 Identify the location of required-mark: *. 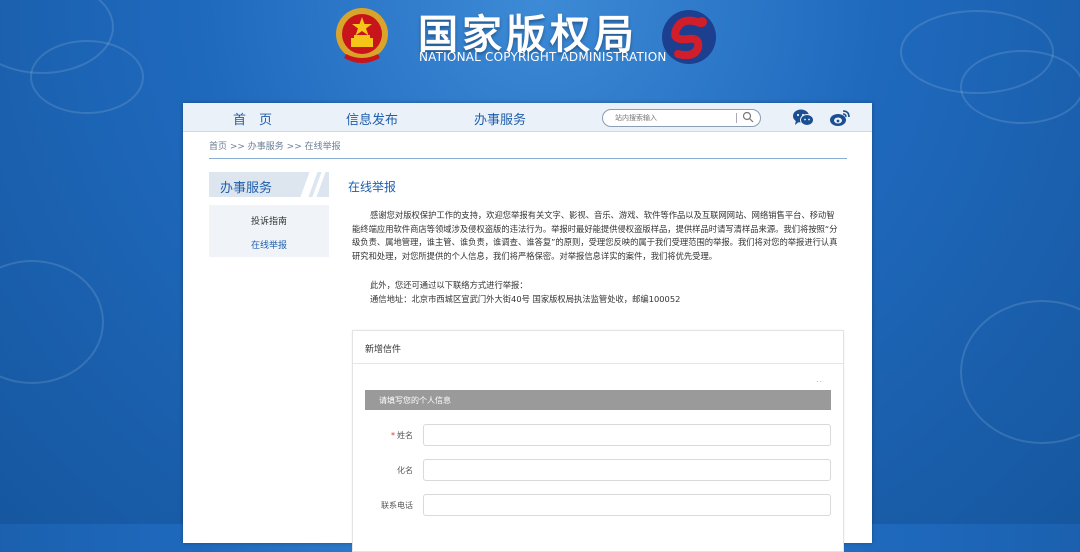
(393, 435).